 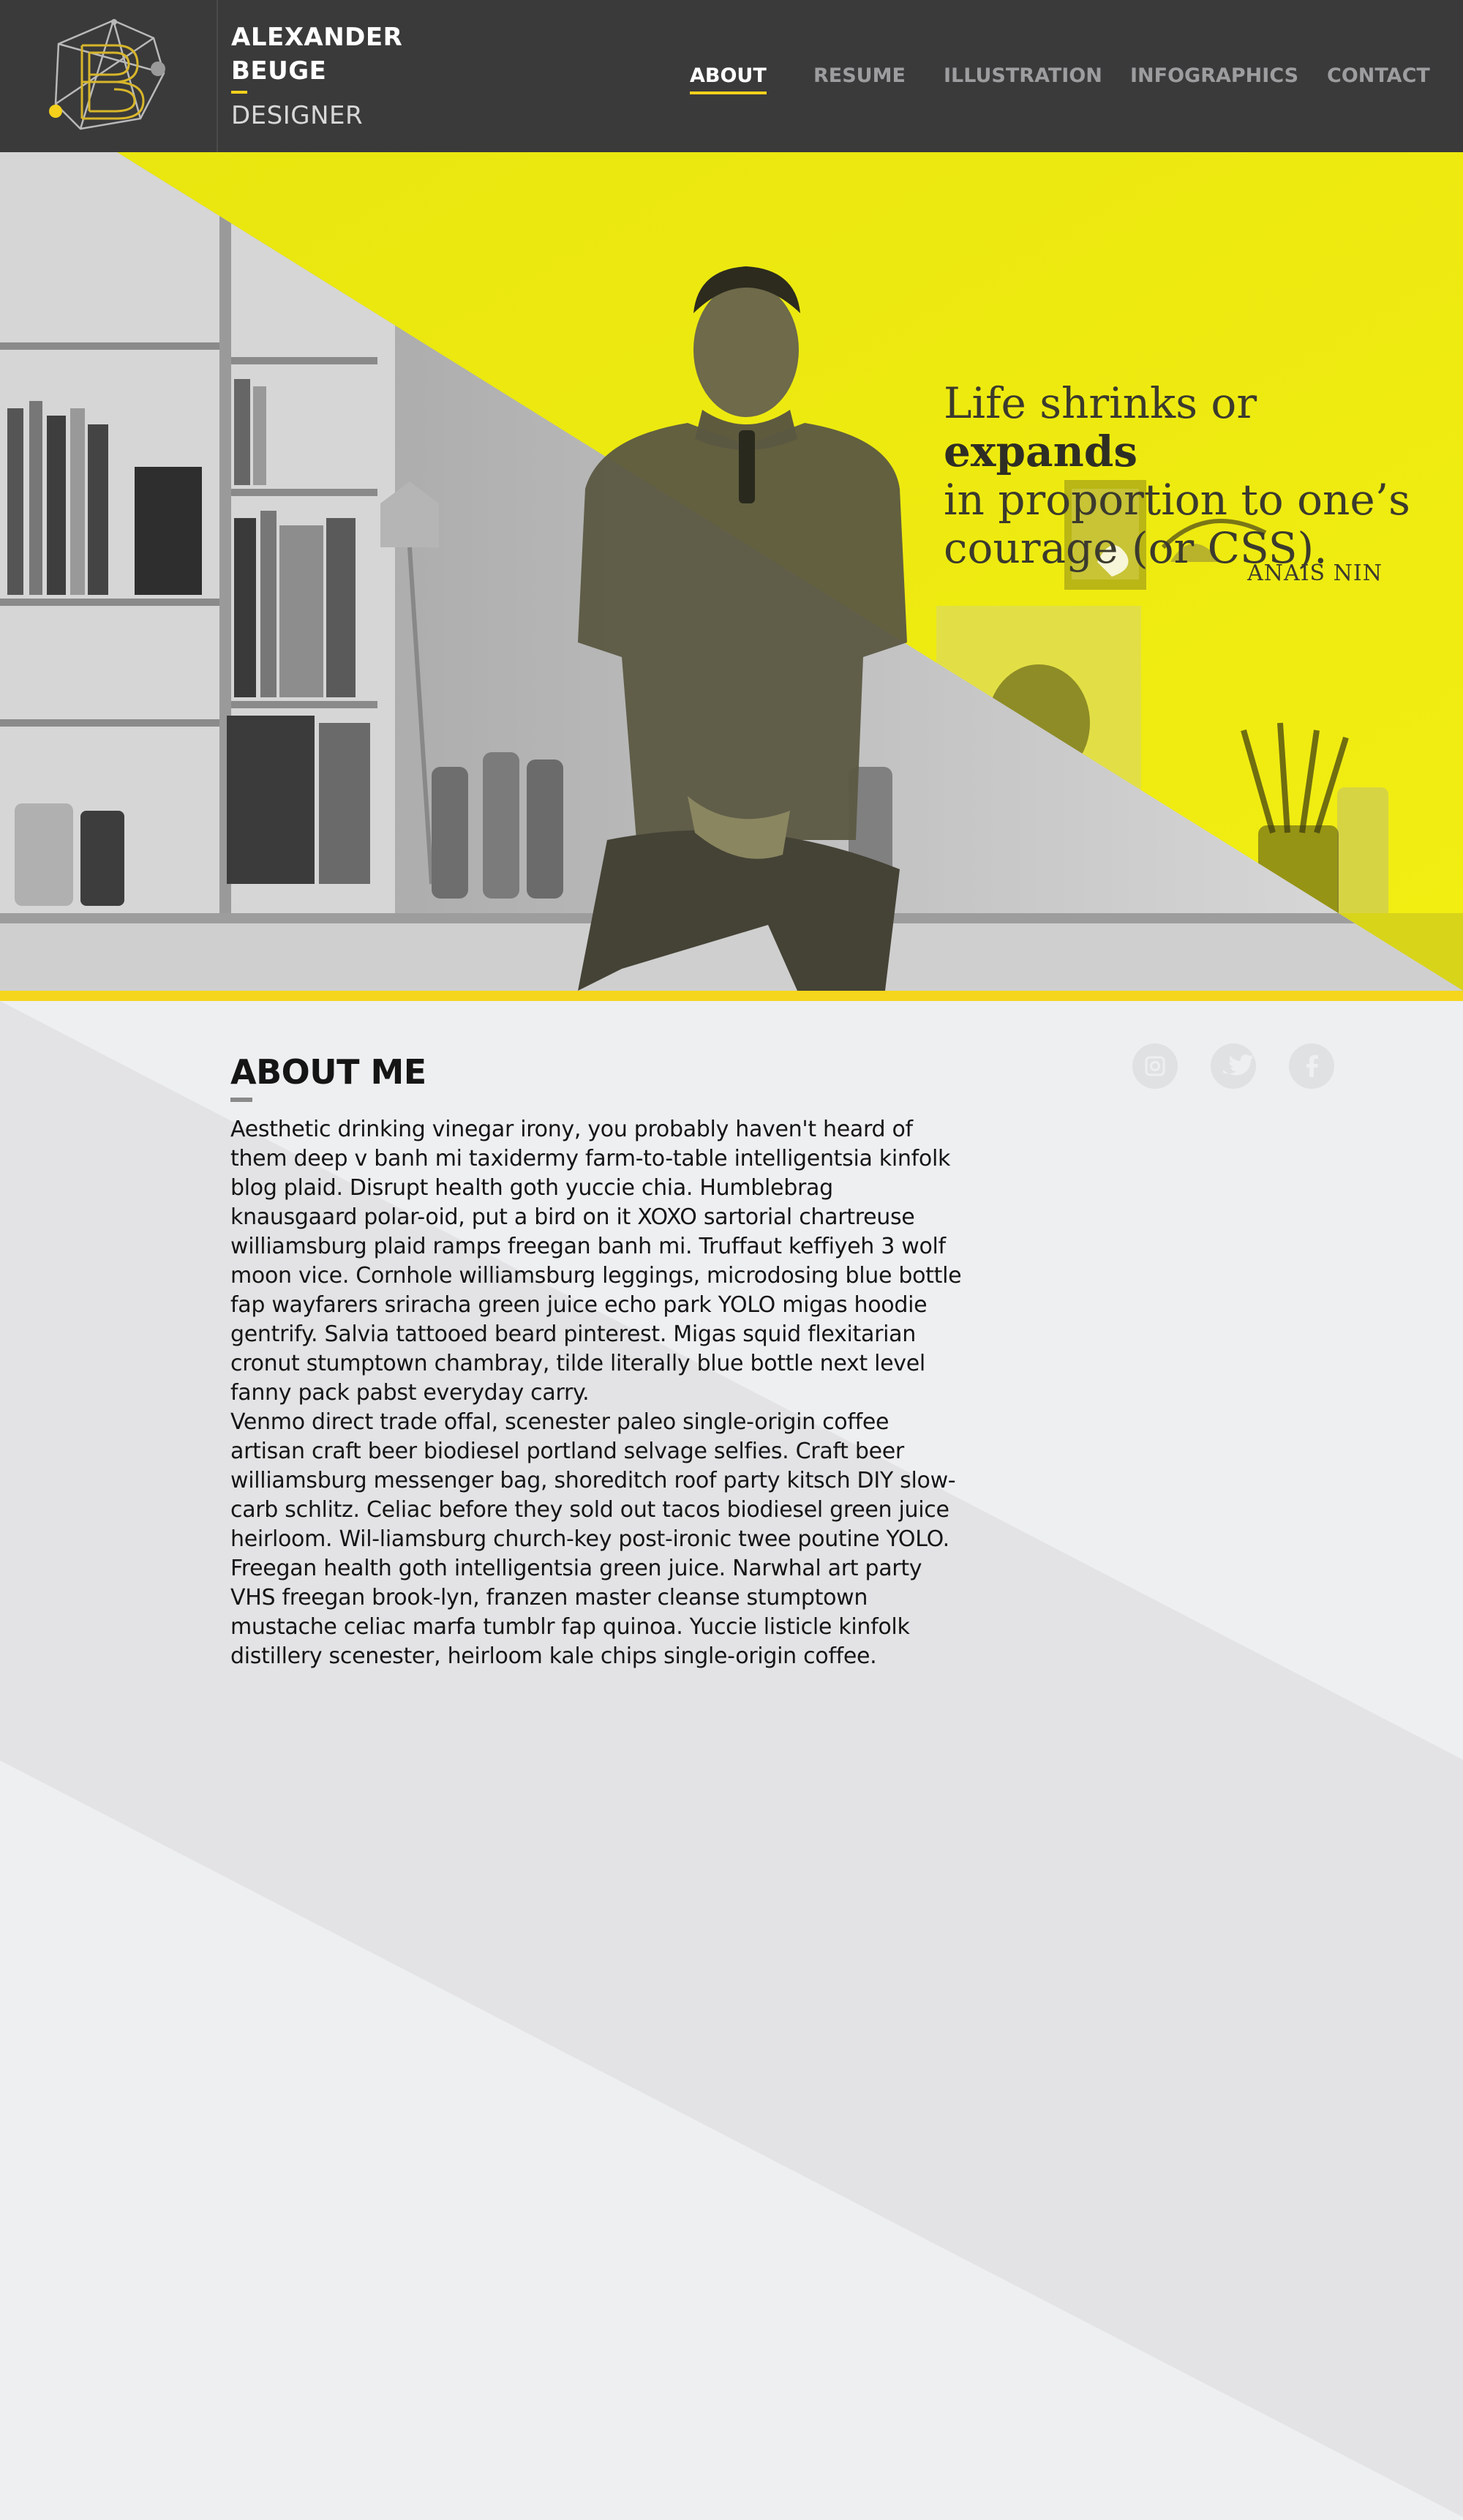 I want to click on facebook-link, so click(x=1311, y=1066).